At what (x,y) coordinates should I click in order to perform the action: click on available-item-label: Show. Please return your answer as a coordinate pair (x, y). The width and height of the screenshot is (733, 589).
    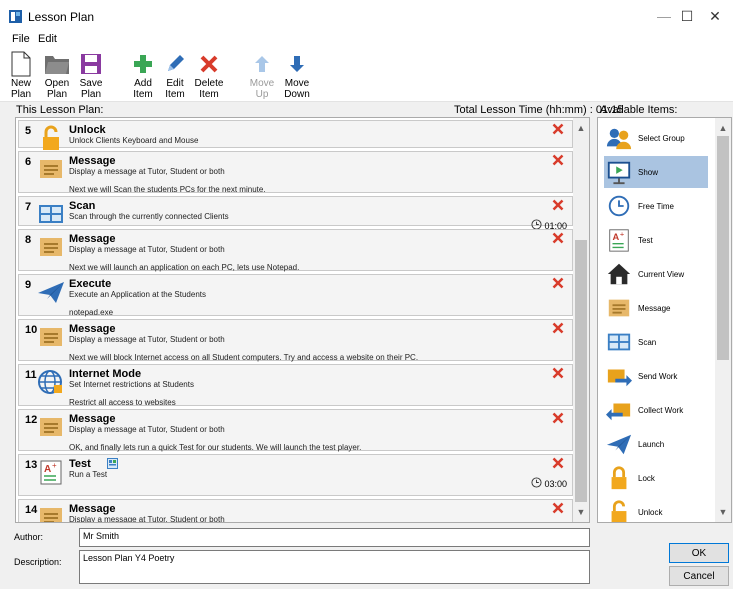
    Looking at the image, I should click on (648, 172).